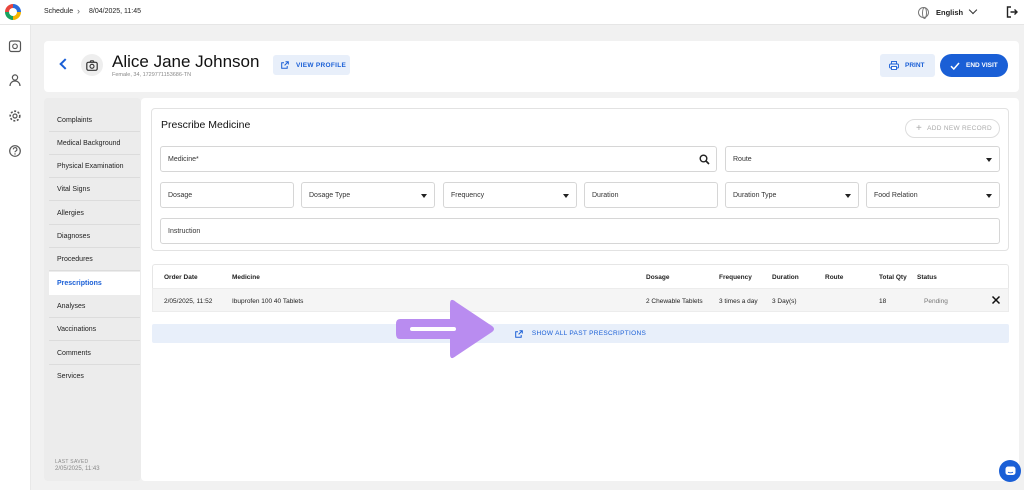 The width and height of the screenshot is (1024, 490). I want to click on view-profile-button: VIEW PROFILE, so click(311, 65).